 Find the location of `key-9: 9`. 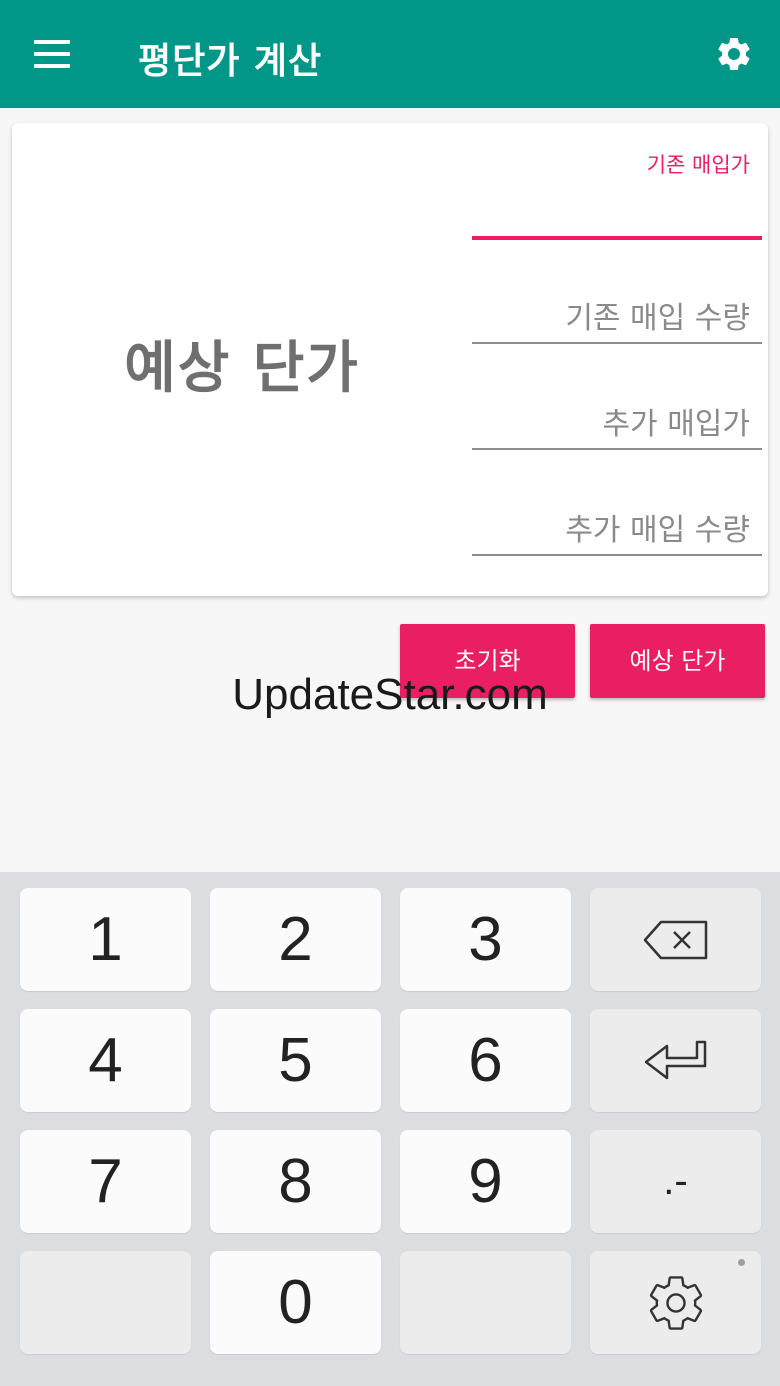

key-9: 9 is located at coordinates (485, 1181).